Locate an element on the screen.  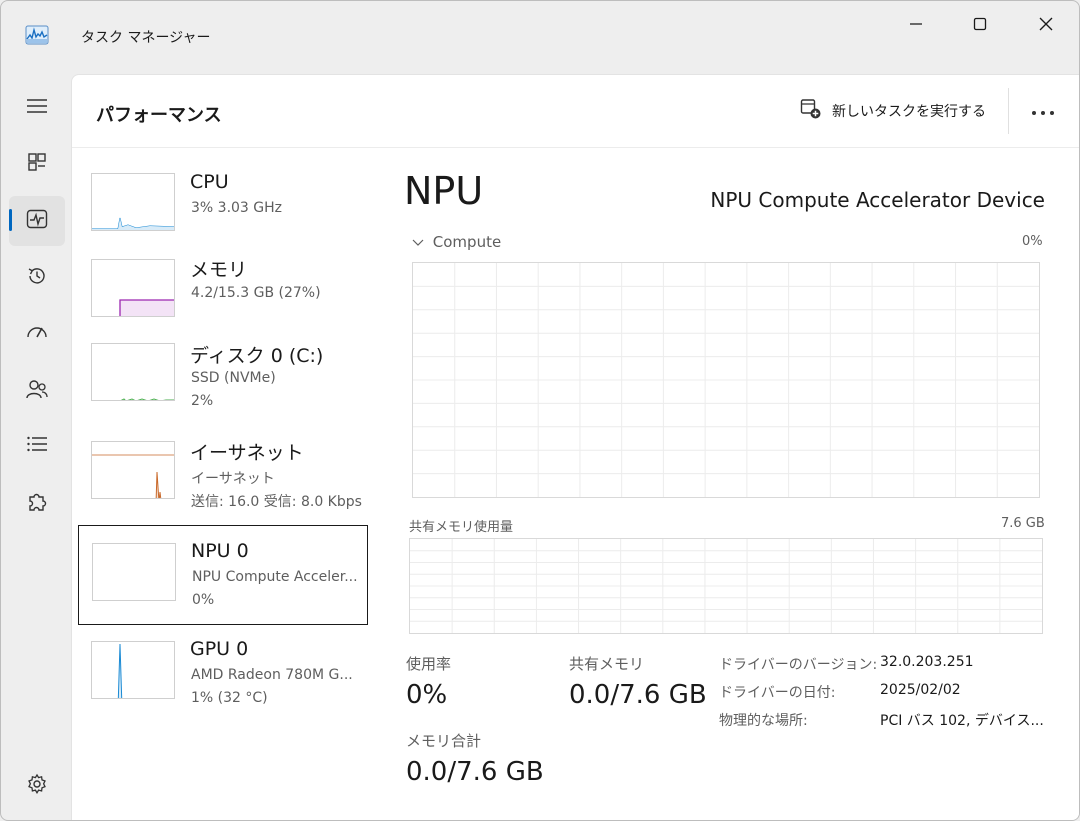
device-detail: SSD (NVMe) is located at coordinates (233, 378).